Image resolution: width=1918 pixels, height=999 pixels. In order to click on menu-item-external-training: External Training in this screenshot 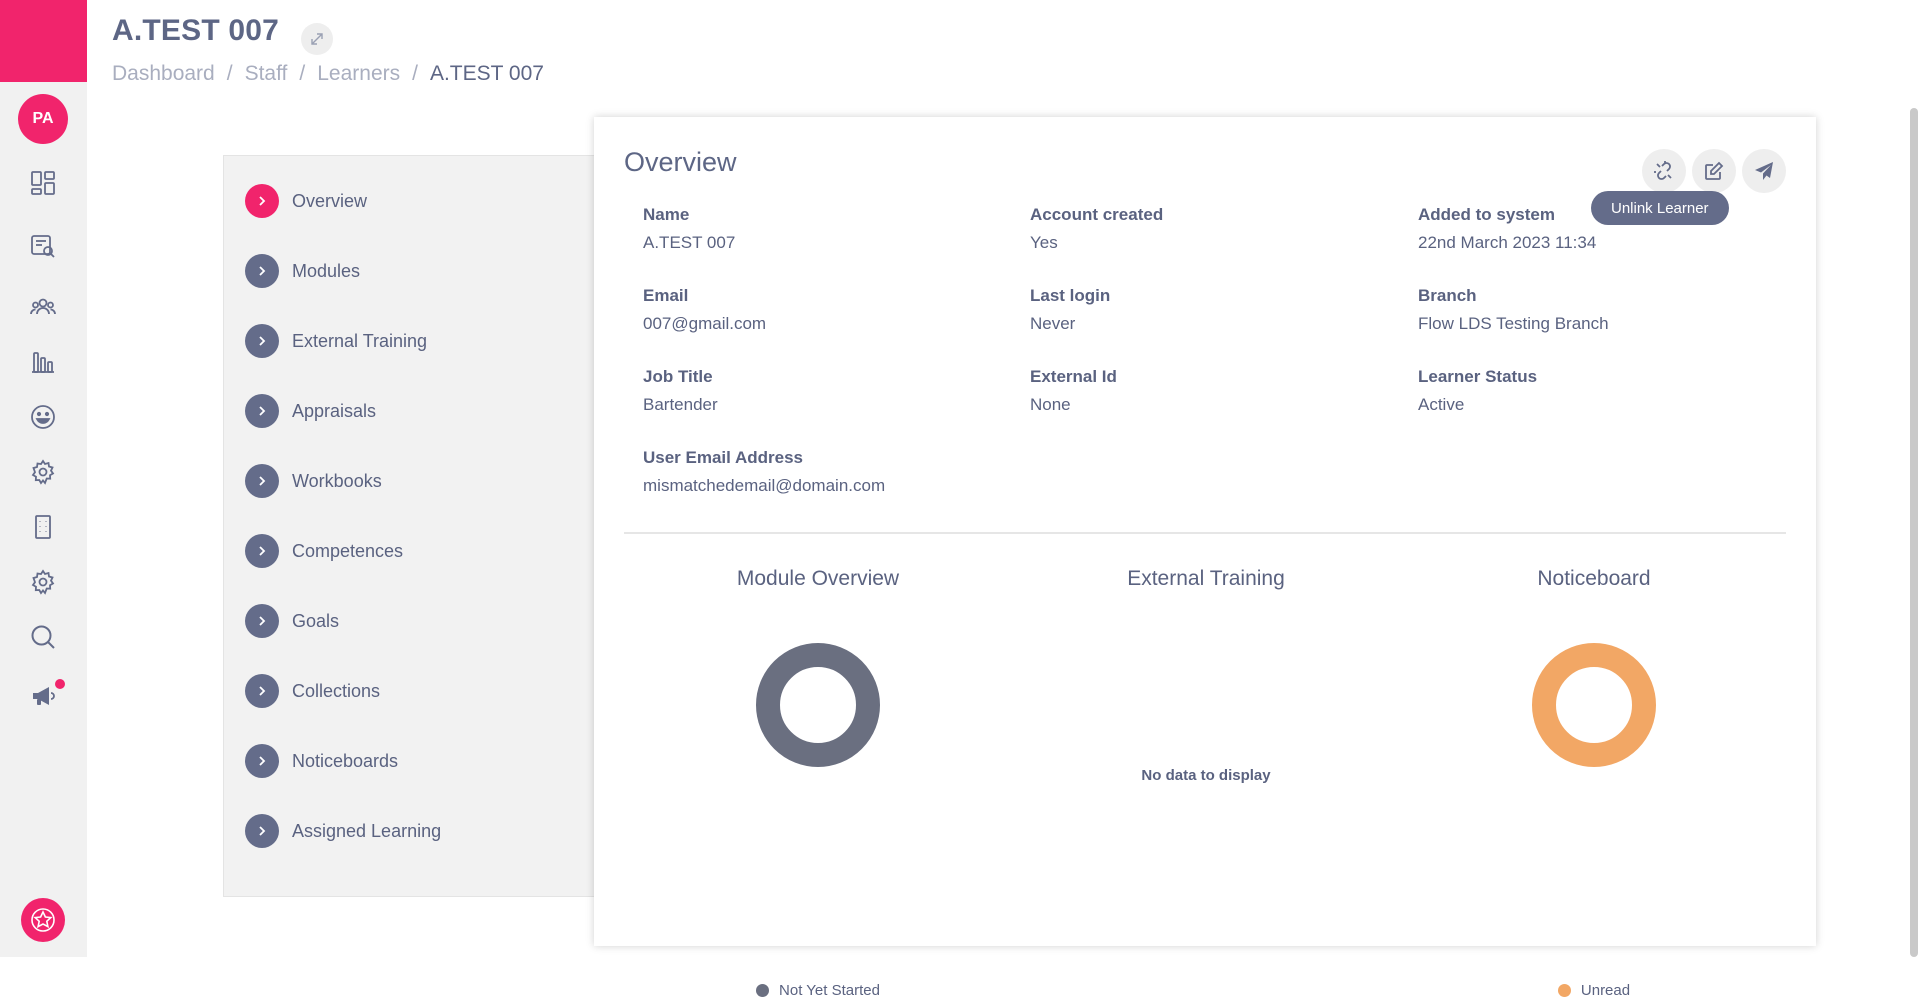, I will do `click(336, 341)`.